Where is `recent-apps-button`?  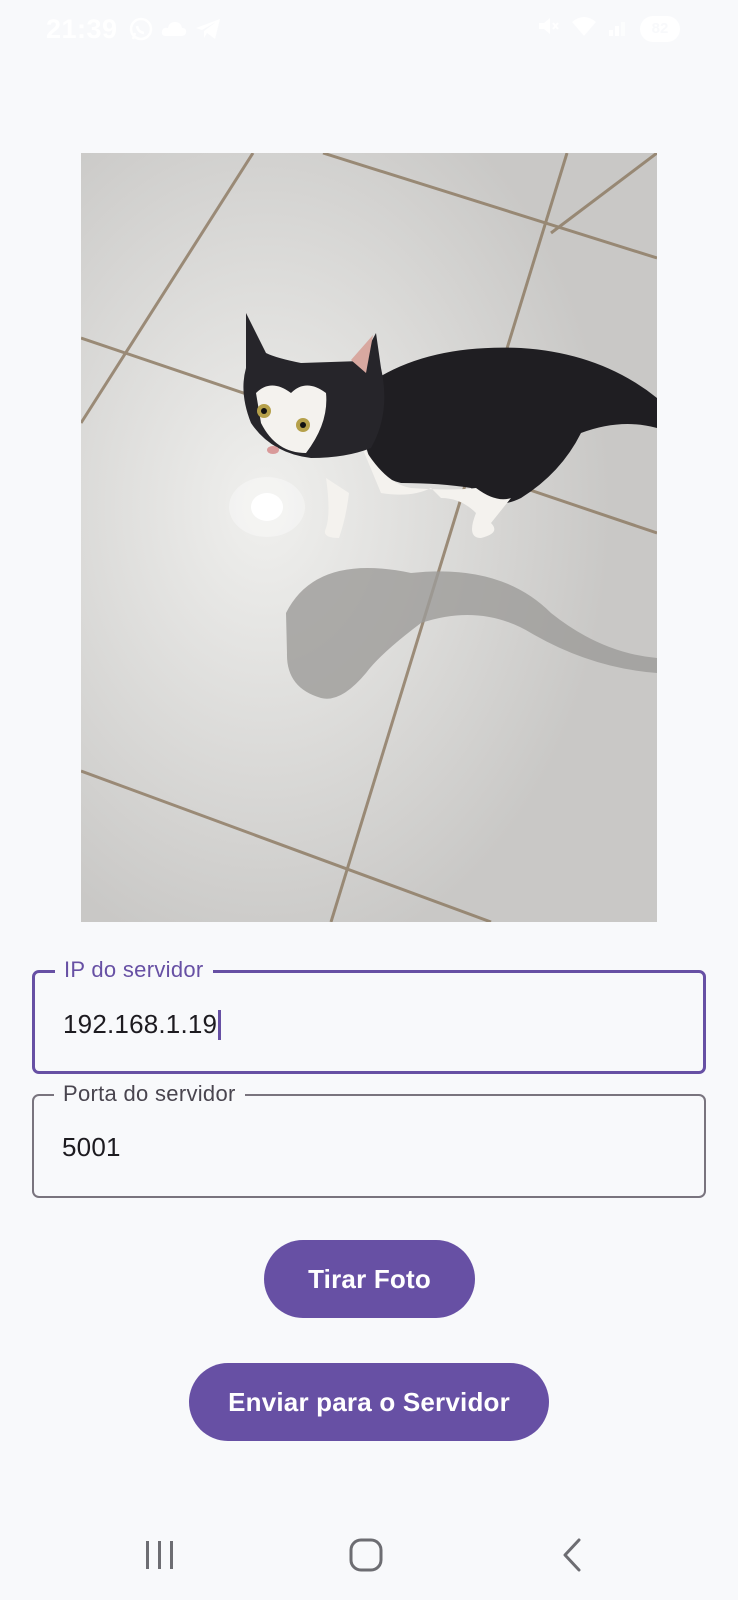
recent-apps-button is located at coordinates (160, 1555).